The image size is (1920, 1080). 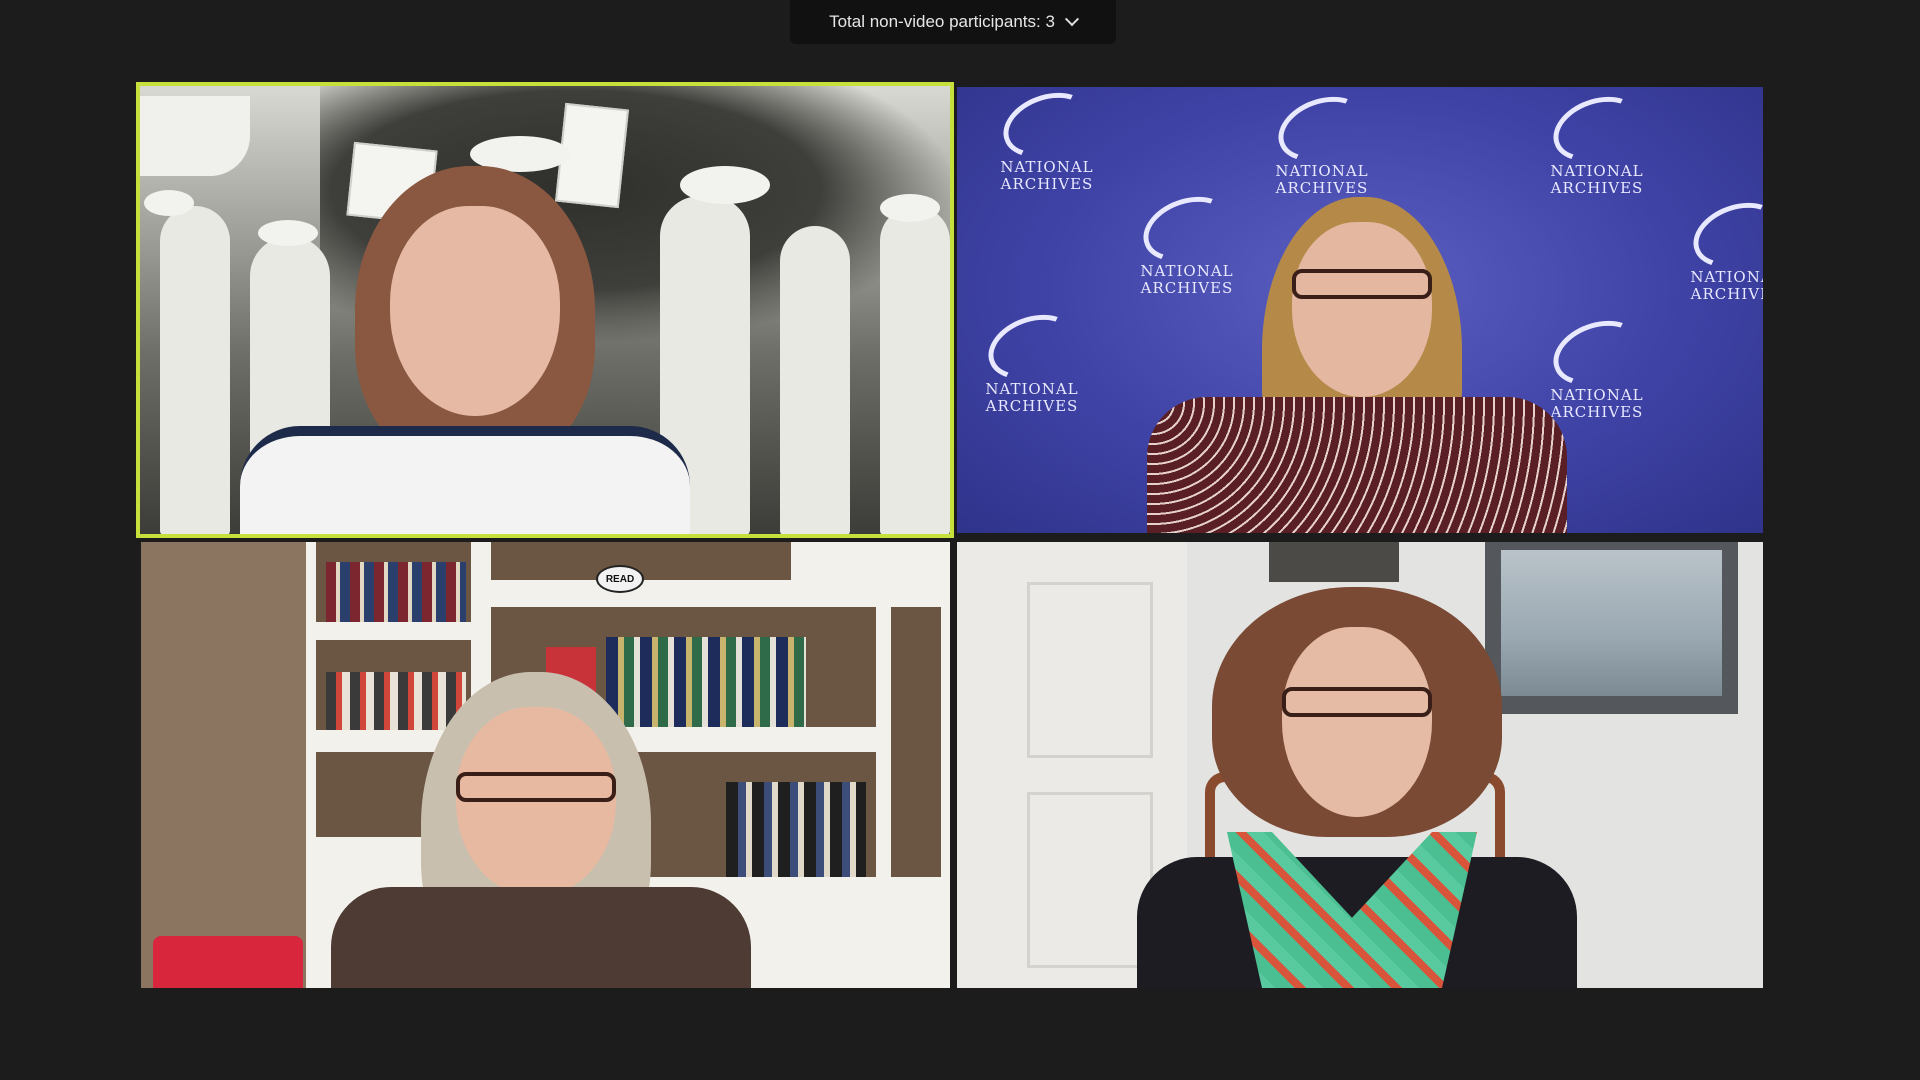 What do you see at coordinates (228, 962) in the screenshot?
I see `red-typewriter` at bounding box center [228, 962].